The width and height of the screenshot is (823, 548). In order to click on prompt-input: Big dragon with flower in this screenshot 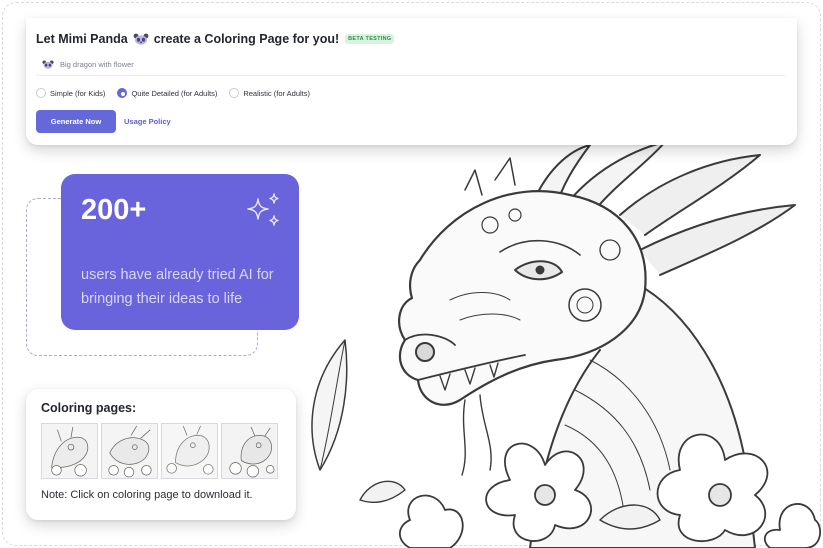, I will do `click(410, 65)`.